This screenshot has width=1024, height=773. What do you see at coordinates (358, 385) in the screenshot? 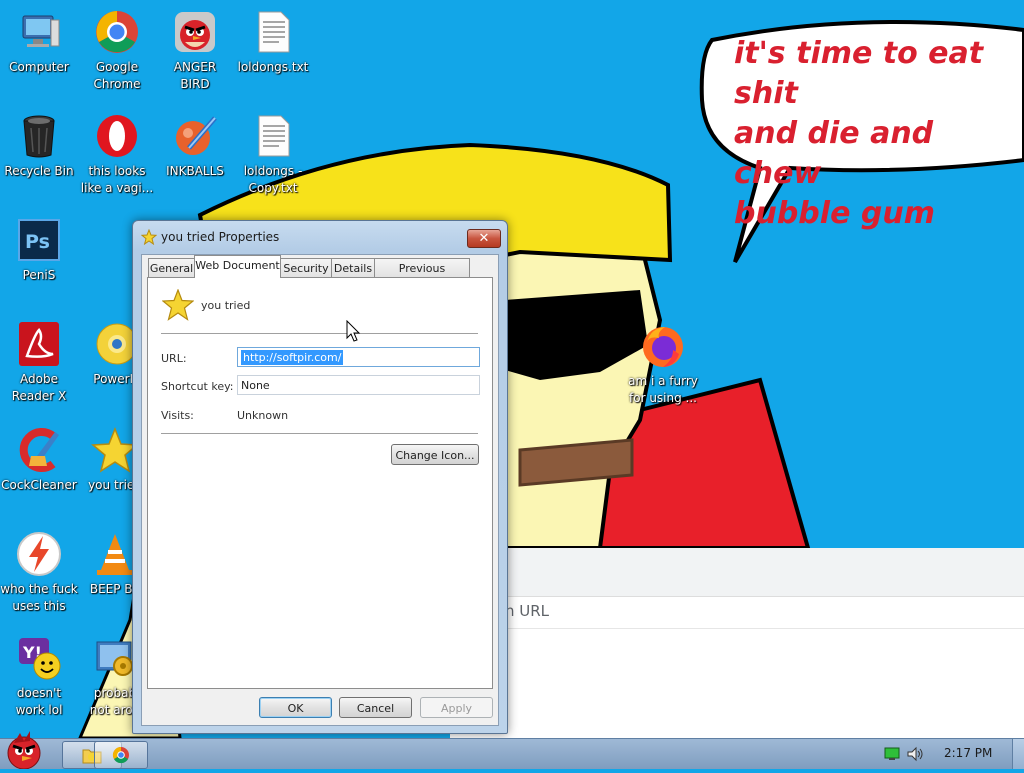
I see `shortcut-key-input: None` at bounding box center [358, 385].